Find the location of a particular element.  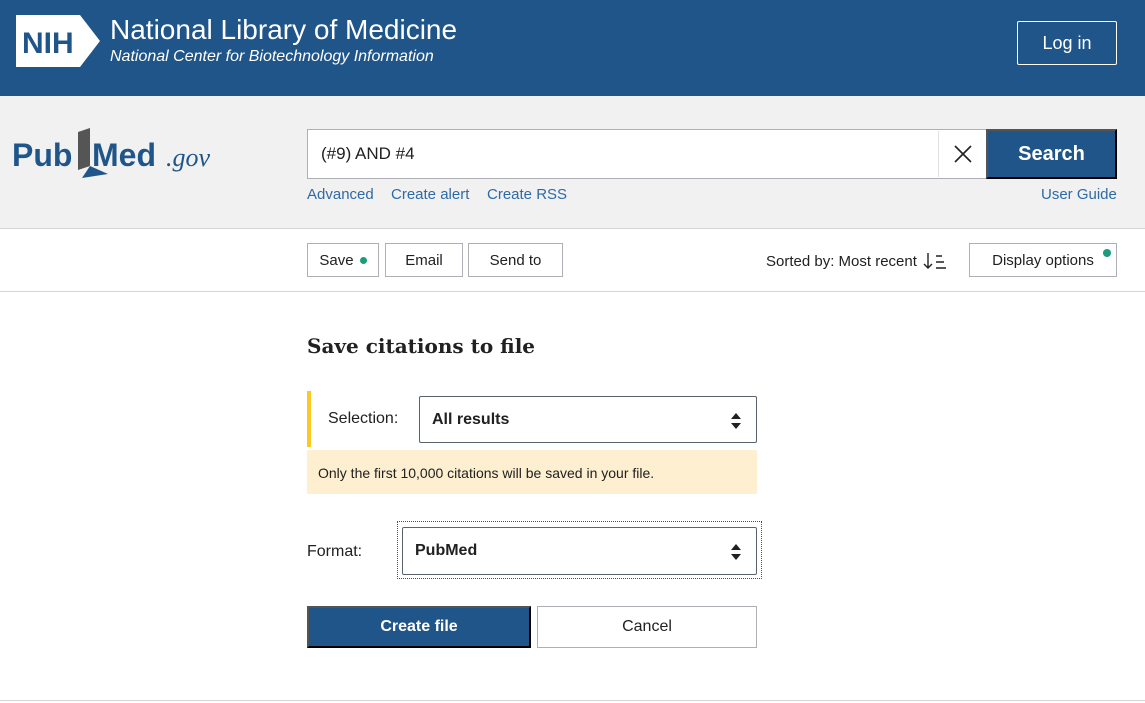

pubmed-logo-gov: .gov is located at coordinates (188, 157).